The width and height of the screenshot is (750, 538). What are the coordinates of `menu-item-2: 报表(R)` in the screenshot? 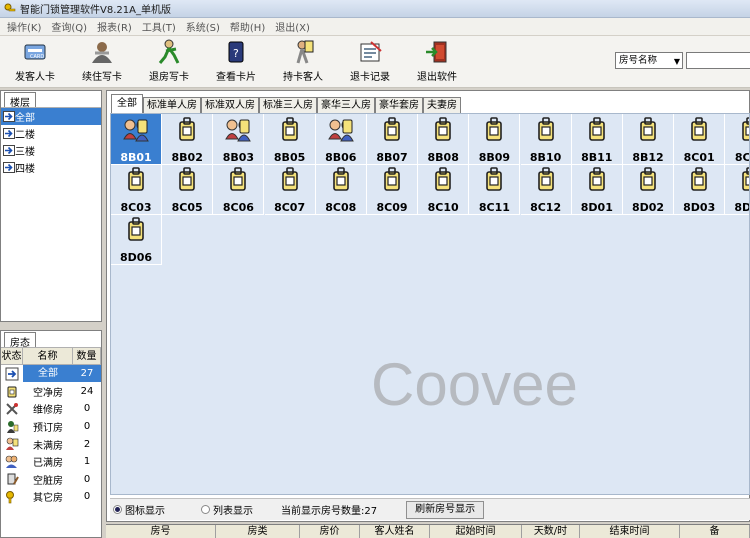 It's located at (114, 26).